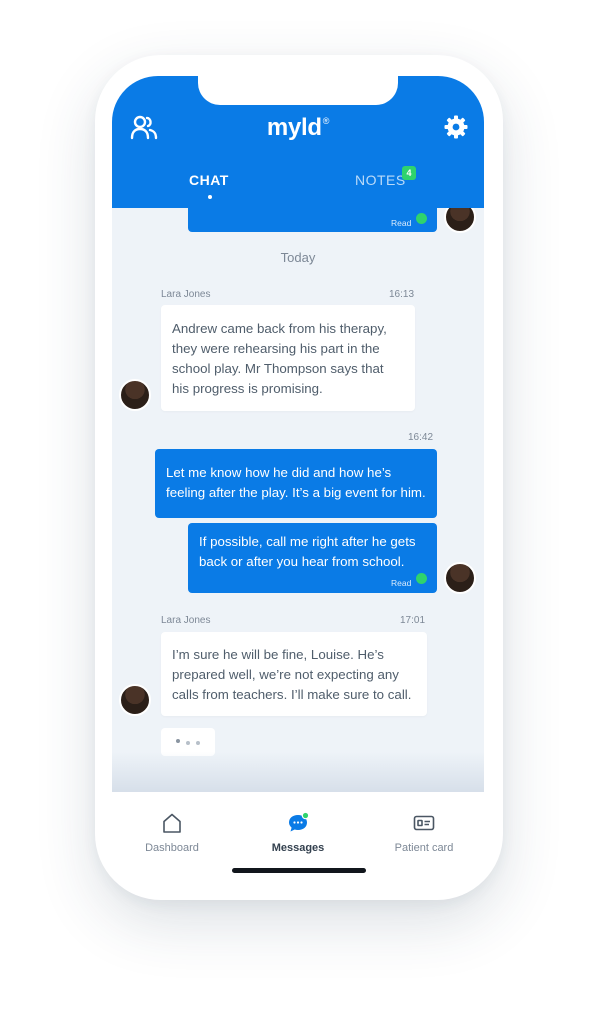 The height and width of the screenshot is (1028, 594). Describe the element at coordinates (172, 823) in the screenshot. I see `home-icon` at that location.